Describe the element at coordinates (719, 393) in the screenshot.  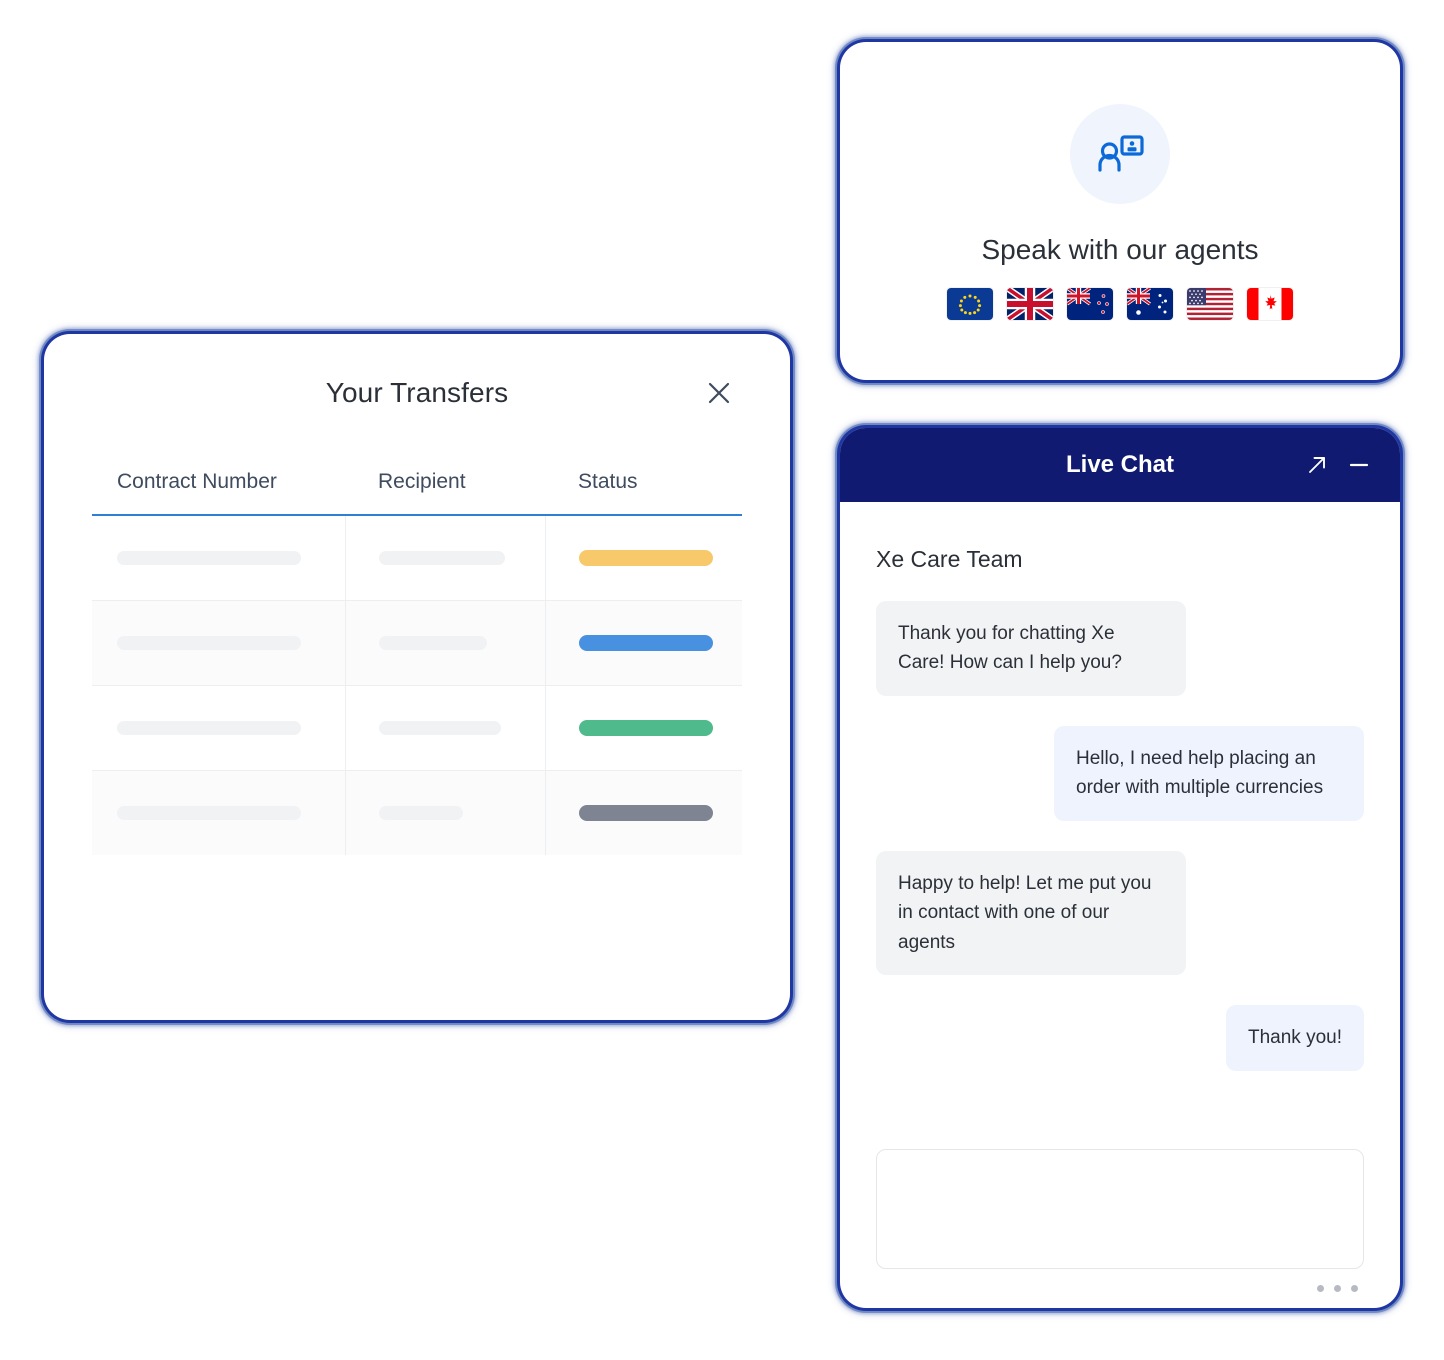
I see `close-icon` at that location.